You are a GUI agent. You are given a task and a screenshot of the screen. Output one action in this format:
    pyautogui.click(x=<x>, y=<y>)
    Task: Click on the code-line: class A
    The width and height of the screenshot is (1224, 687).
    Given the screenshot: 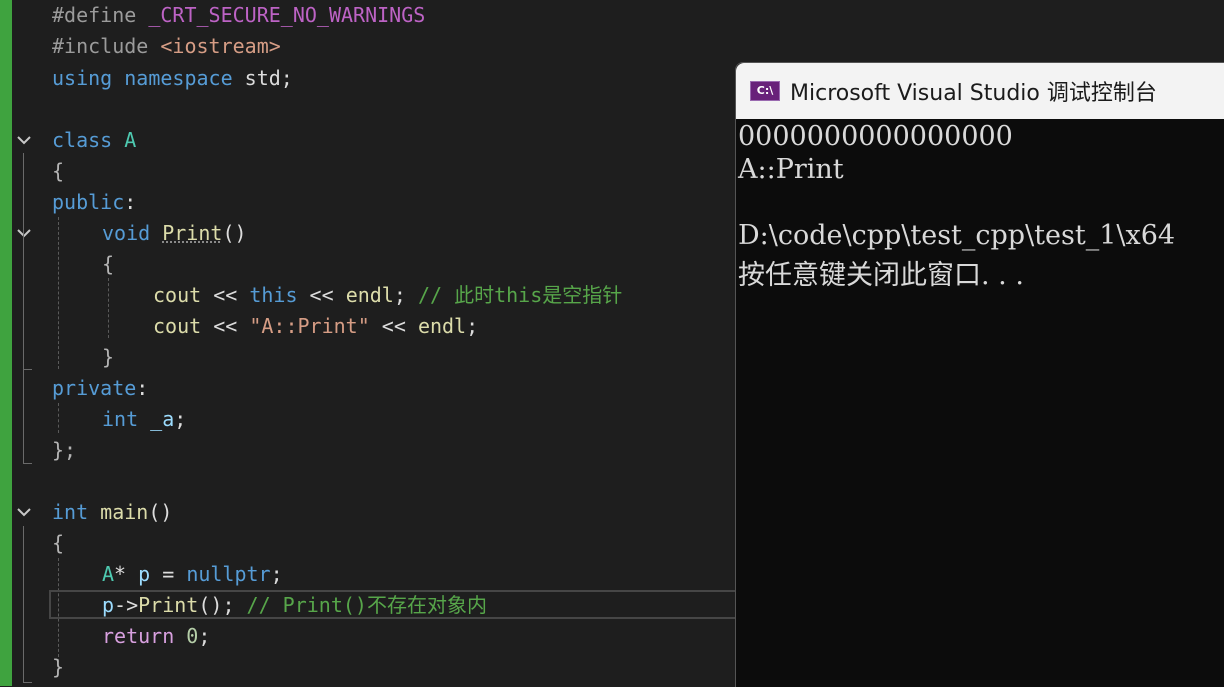 What is the action you would take?
    pyautogui.click(x=94, y=140)
    